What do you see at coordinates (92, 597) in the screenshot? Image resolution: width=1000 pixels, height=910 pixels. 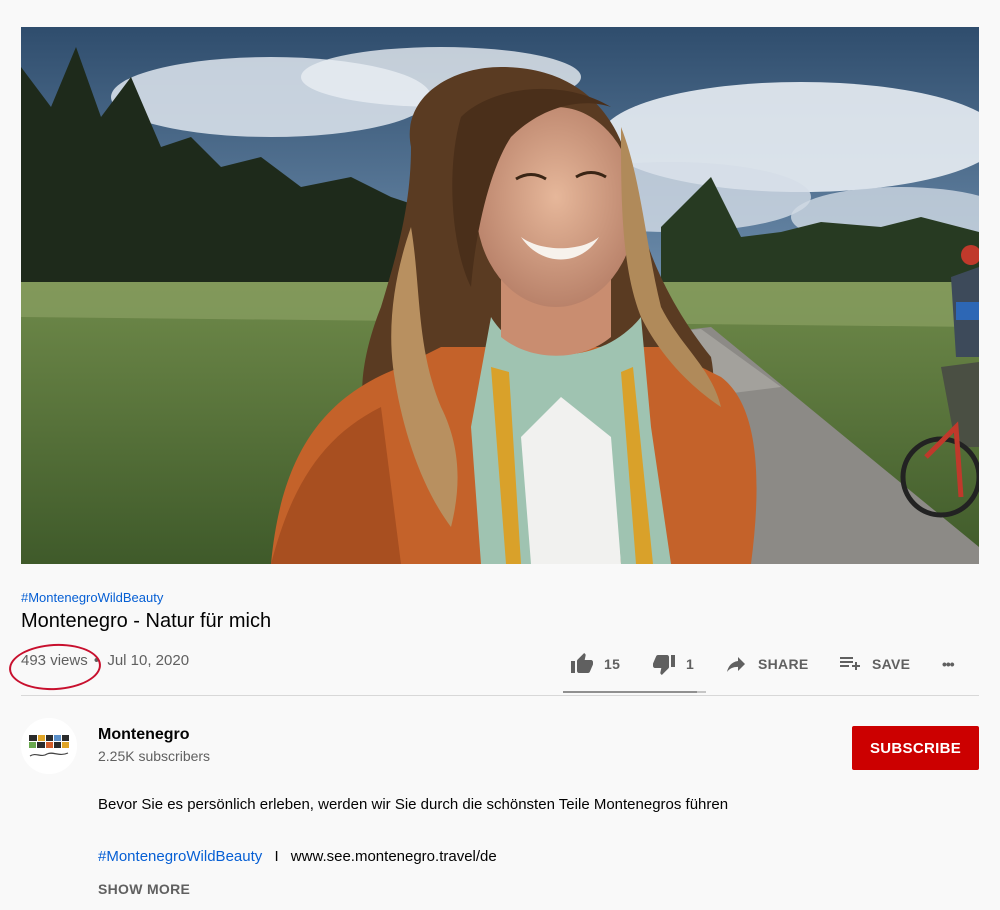 I see `video-hashtag-link: #MontenegroWildBeauty` at bounding box center [92, 597].